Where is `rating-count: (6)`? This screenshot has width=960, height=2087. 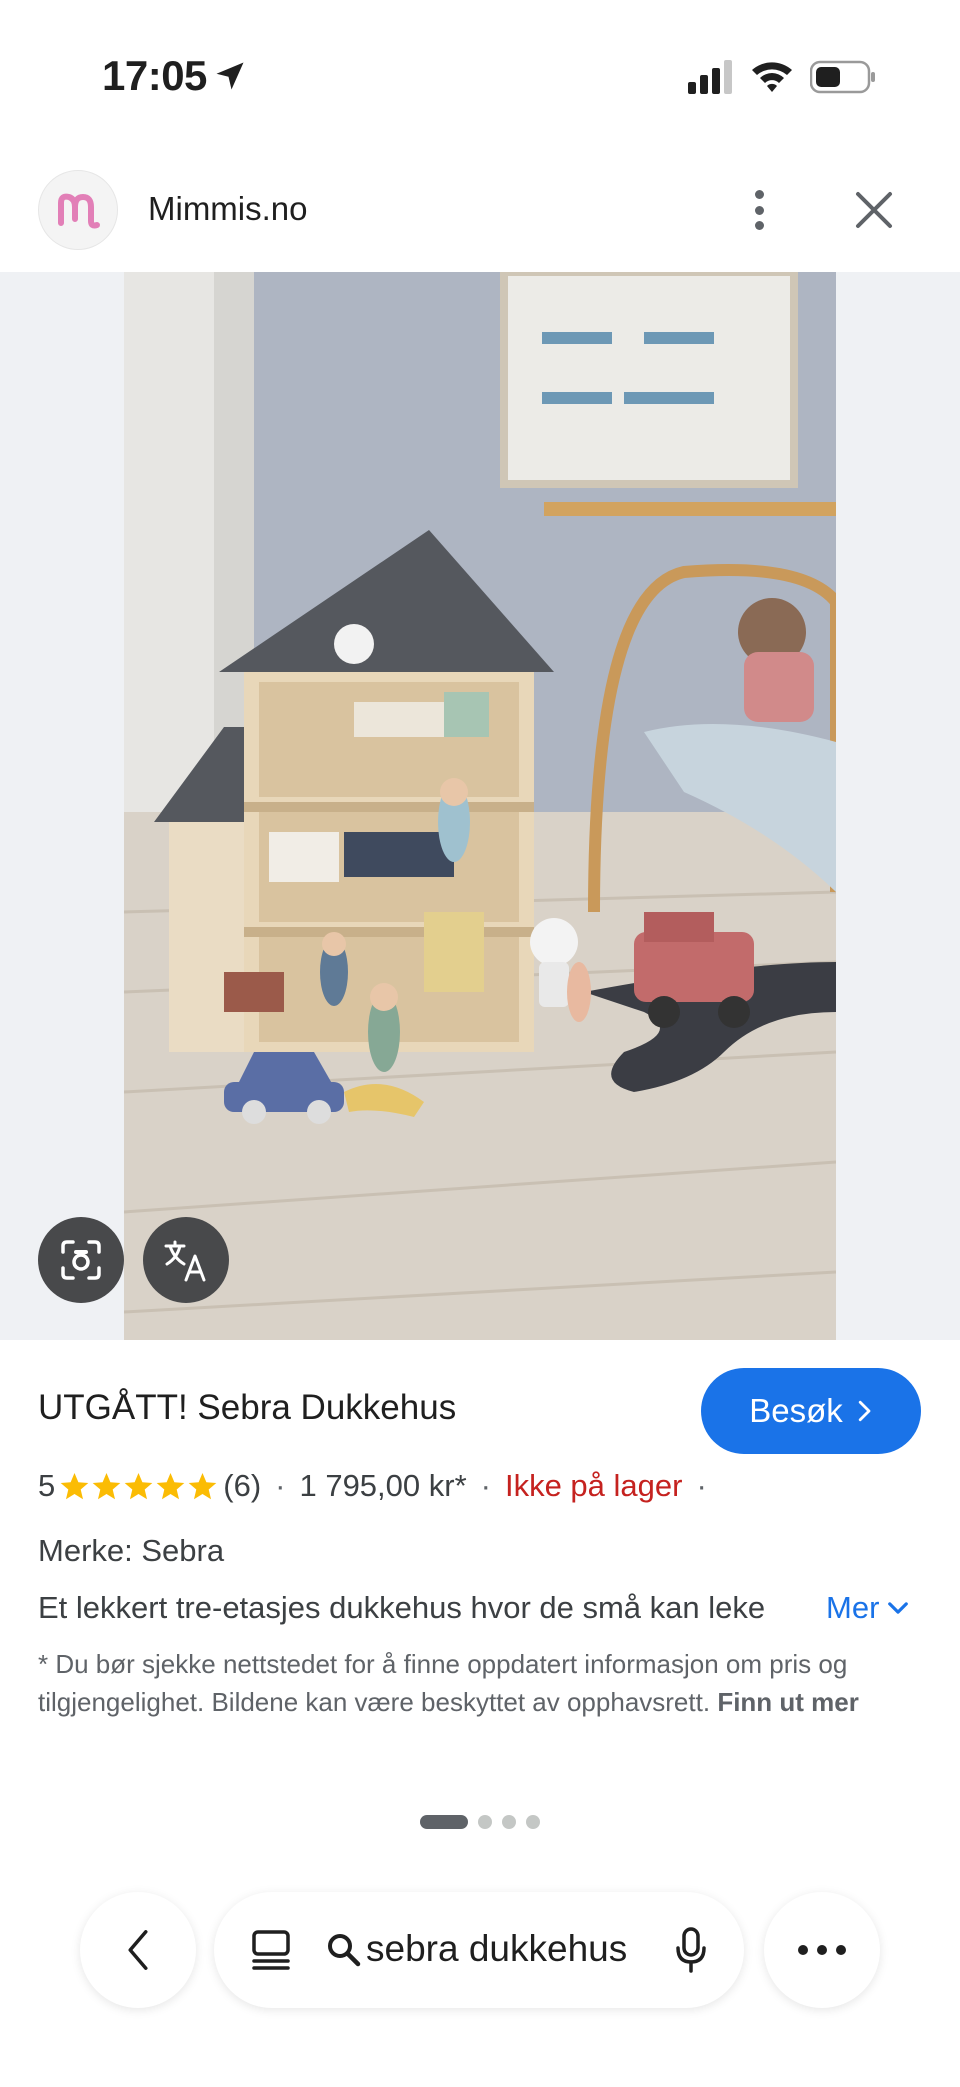
rating-count: (6) is located at coordinates (242, 1486).